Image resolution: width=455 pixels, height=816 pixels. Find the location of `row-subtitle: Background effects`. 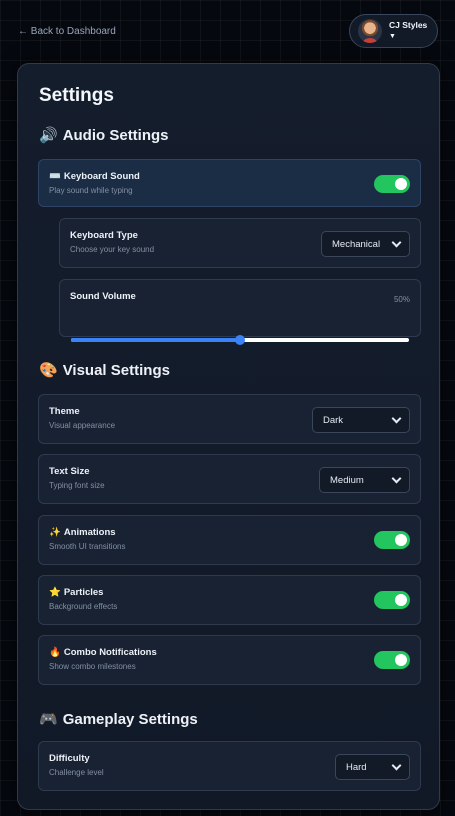

row-subtitle: Background effects is located at coordinates (83, 606).